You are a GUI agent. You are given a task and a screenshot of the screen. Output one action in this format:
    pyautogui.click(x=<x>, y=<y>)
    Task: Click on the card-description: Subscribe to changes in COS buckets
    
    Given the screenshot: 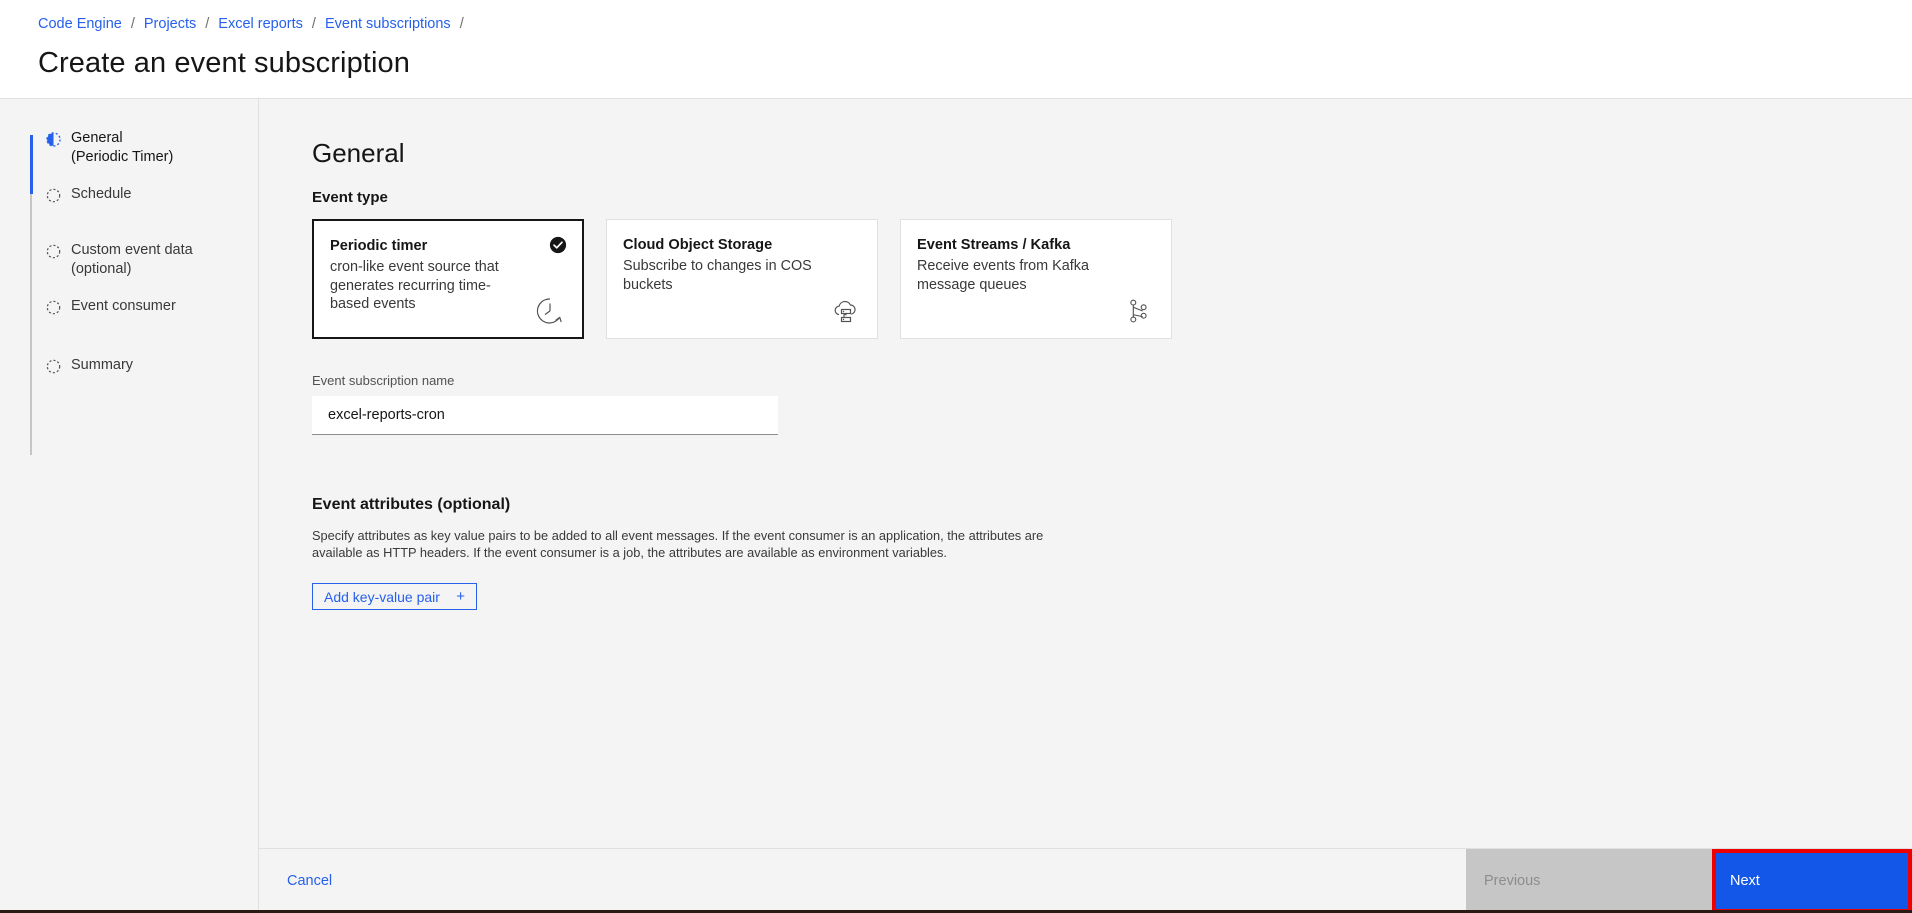 What is the action you would take?
    pyautogui.click(x=717, y=275)
    